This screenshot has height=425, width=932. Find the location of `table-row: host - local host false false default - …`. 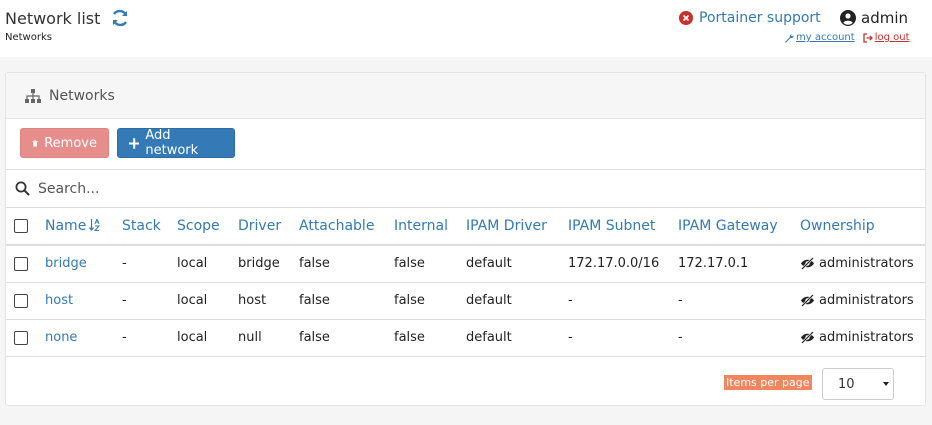

table-row: host - local host false false default - … is located at coordinates (465, 300).